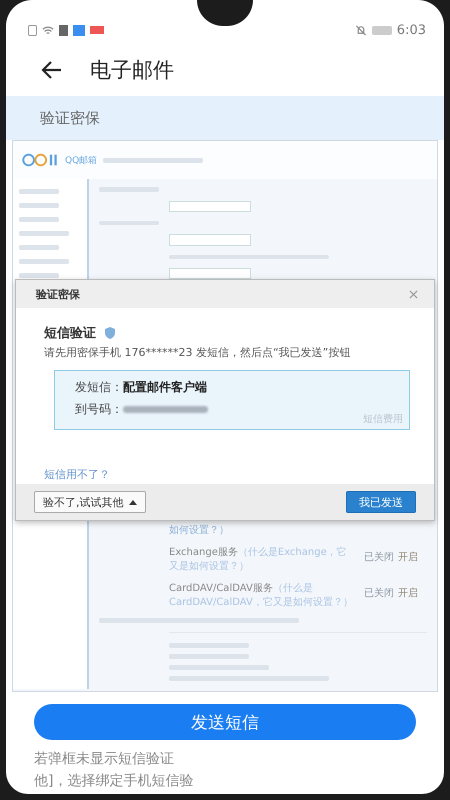 This screenshot has height=800, width=450. What do you see at coordinates (58, 294) in the screenshot?
I see `dialog-title: 验证密保` at bounding box center [58, 294].